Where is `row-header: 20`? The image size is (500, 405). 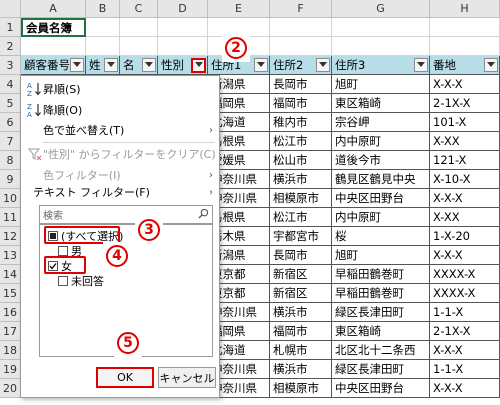
row-header: 20 is located at coordinates (10, 388).